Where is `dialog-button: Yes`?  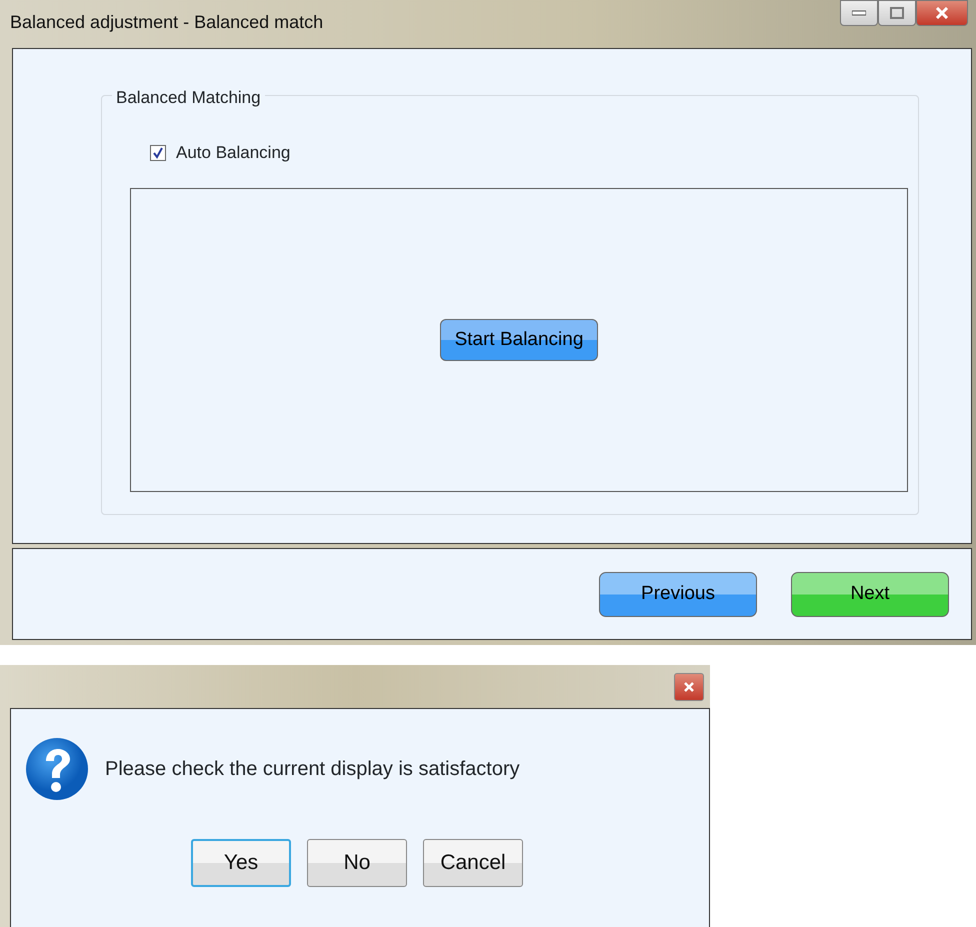
dialog-button: Yes is located at coordinates (241, 863).